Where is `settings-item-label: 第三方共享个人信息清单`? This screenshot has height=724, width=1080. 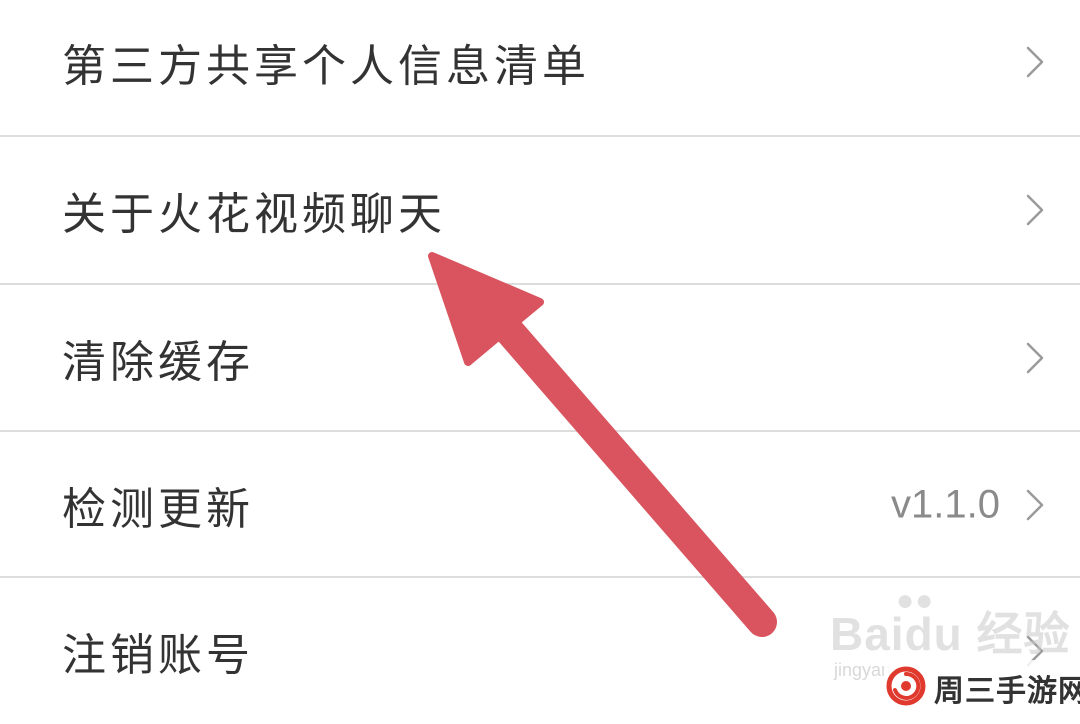 settings-item-label: 第三方共享个人信息清单 is located at coordinates (326, 66).